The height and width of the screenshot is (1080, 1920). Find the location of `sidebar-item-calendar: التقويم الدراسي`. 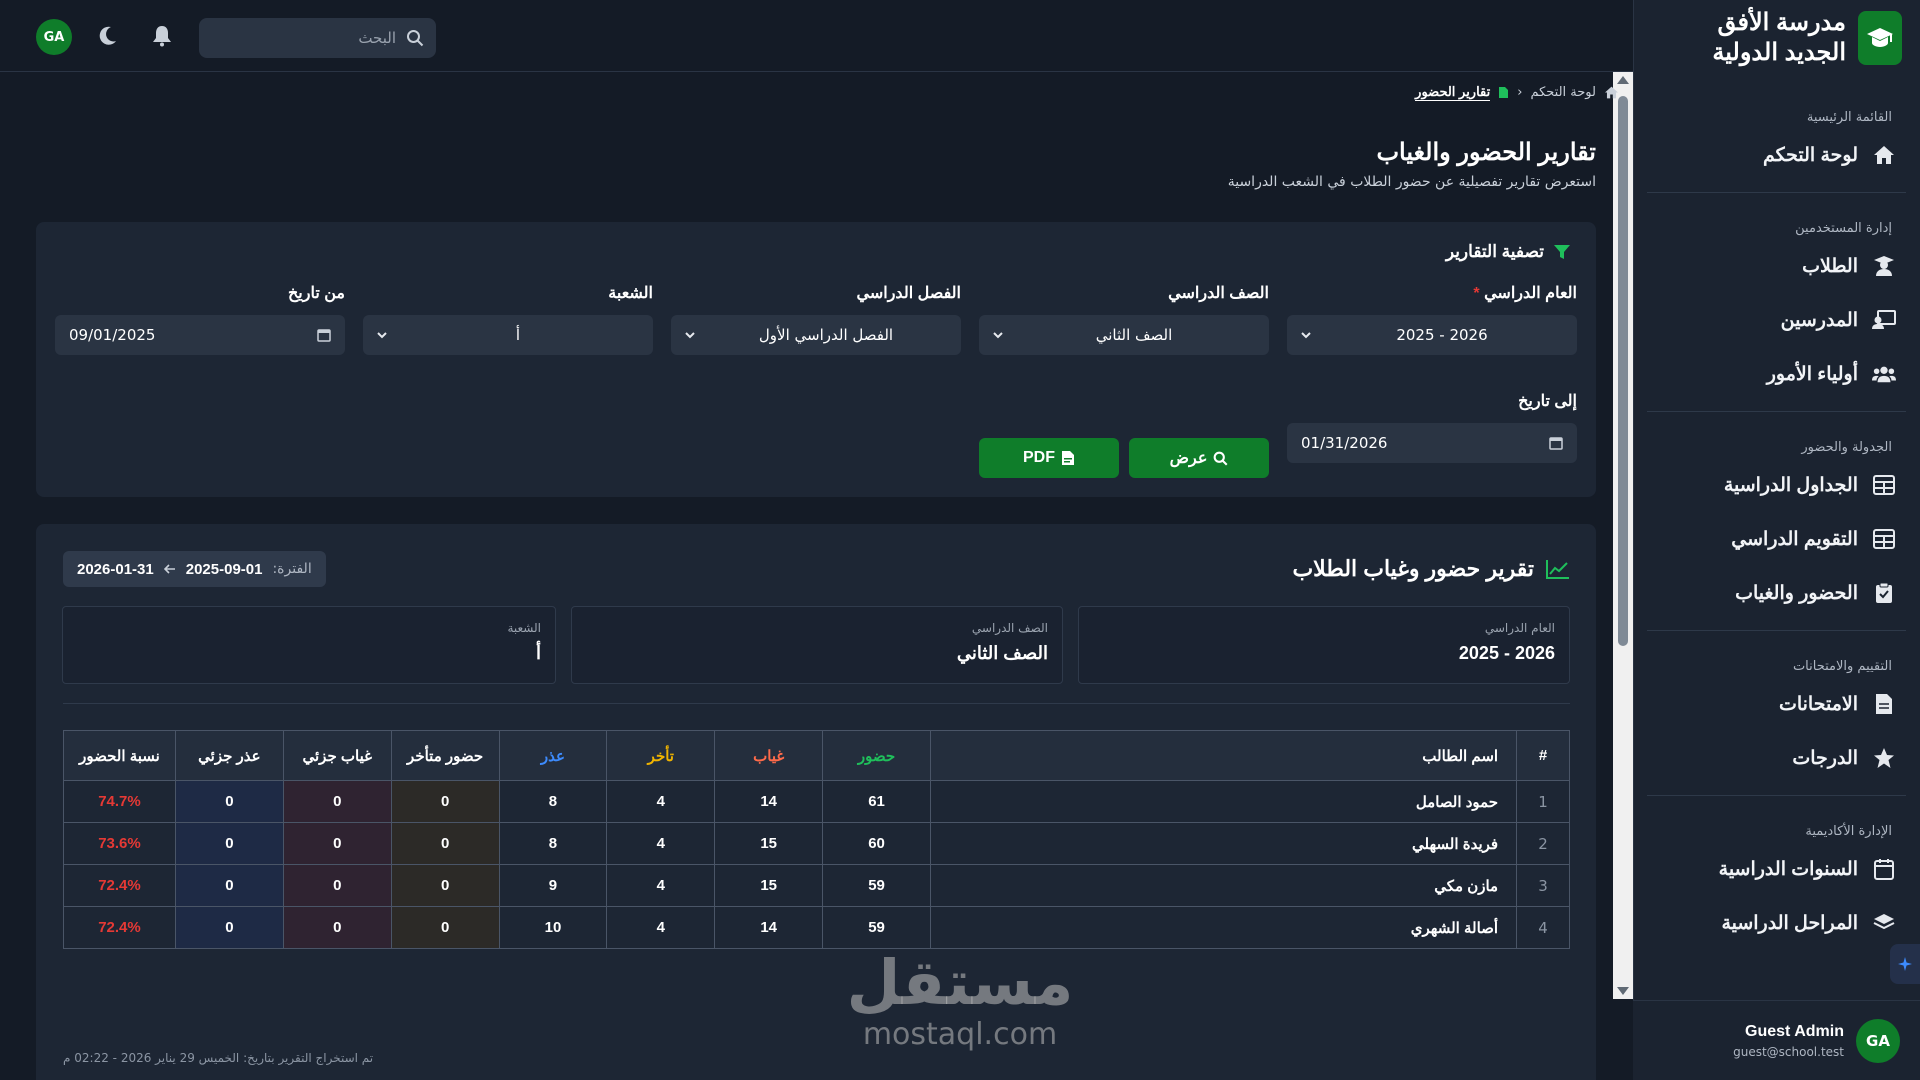

sidebar-item-calendar: التقويم الدراسي is located at coordinates (1776, 539).